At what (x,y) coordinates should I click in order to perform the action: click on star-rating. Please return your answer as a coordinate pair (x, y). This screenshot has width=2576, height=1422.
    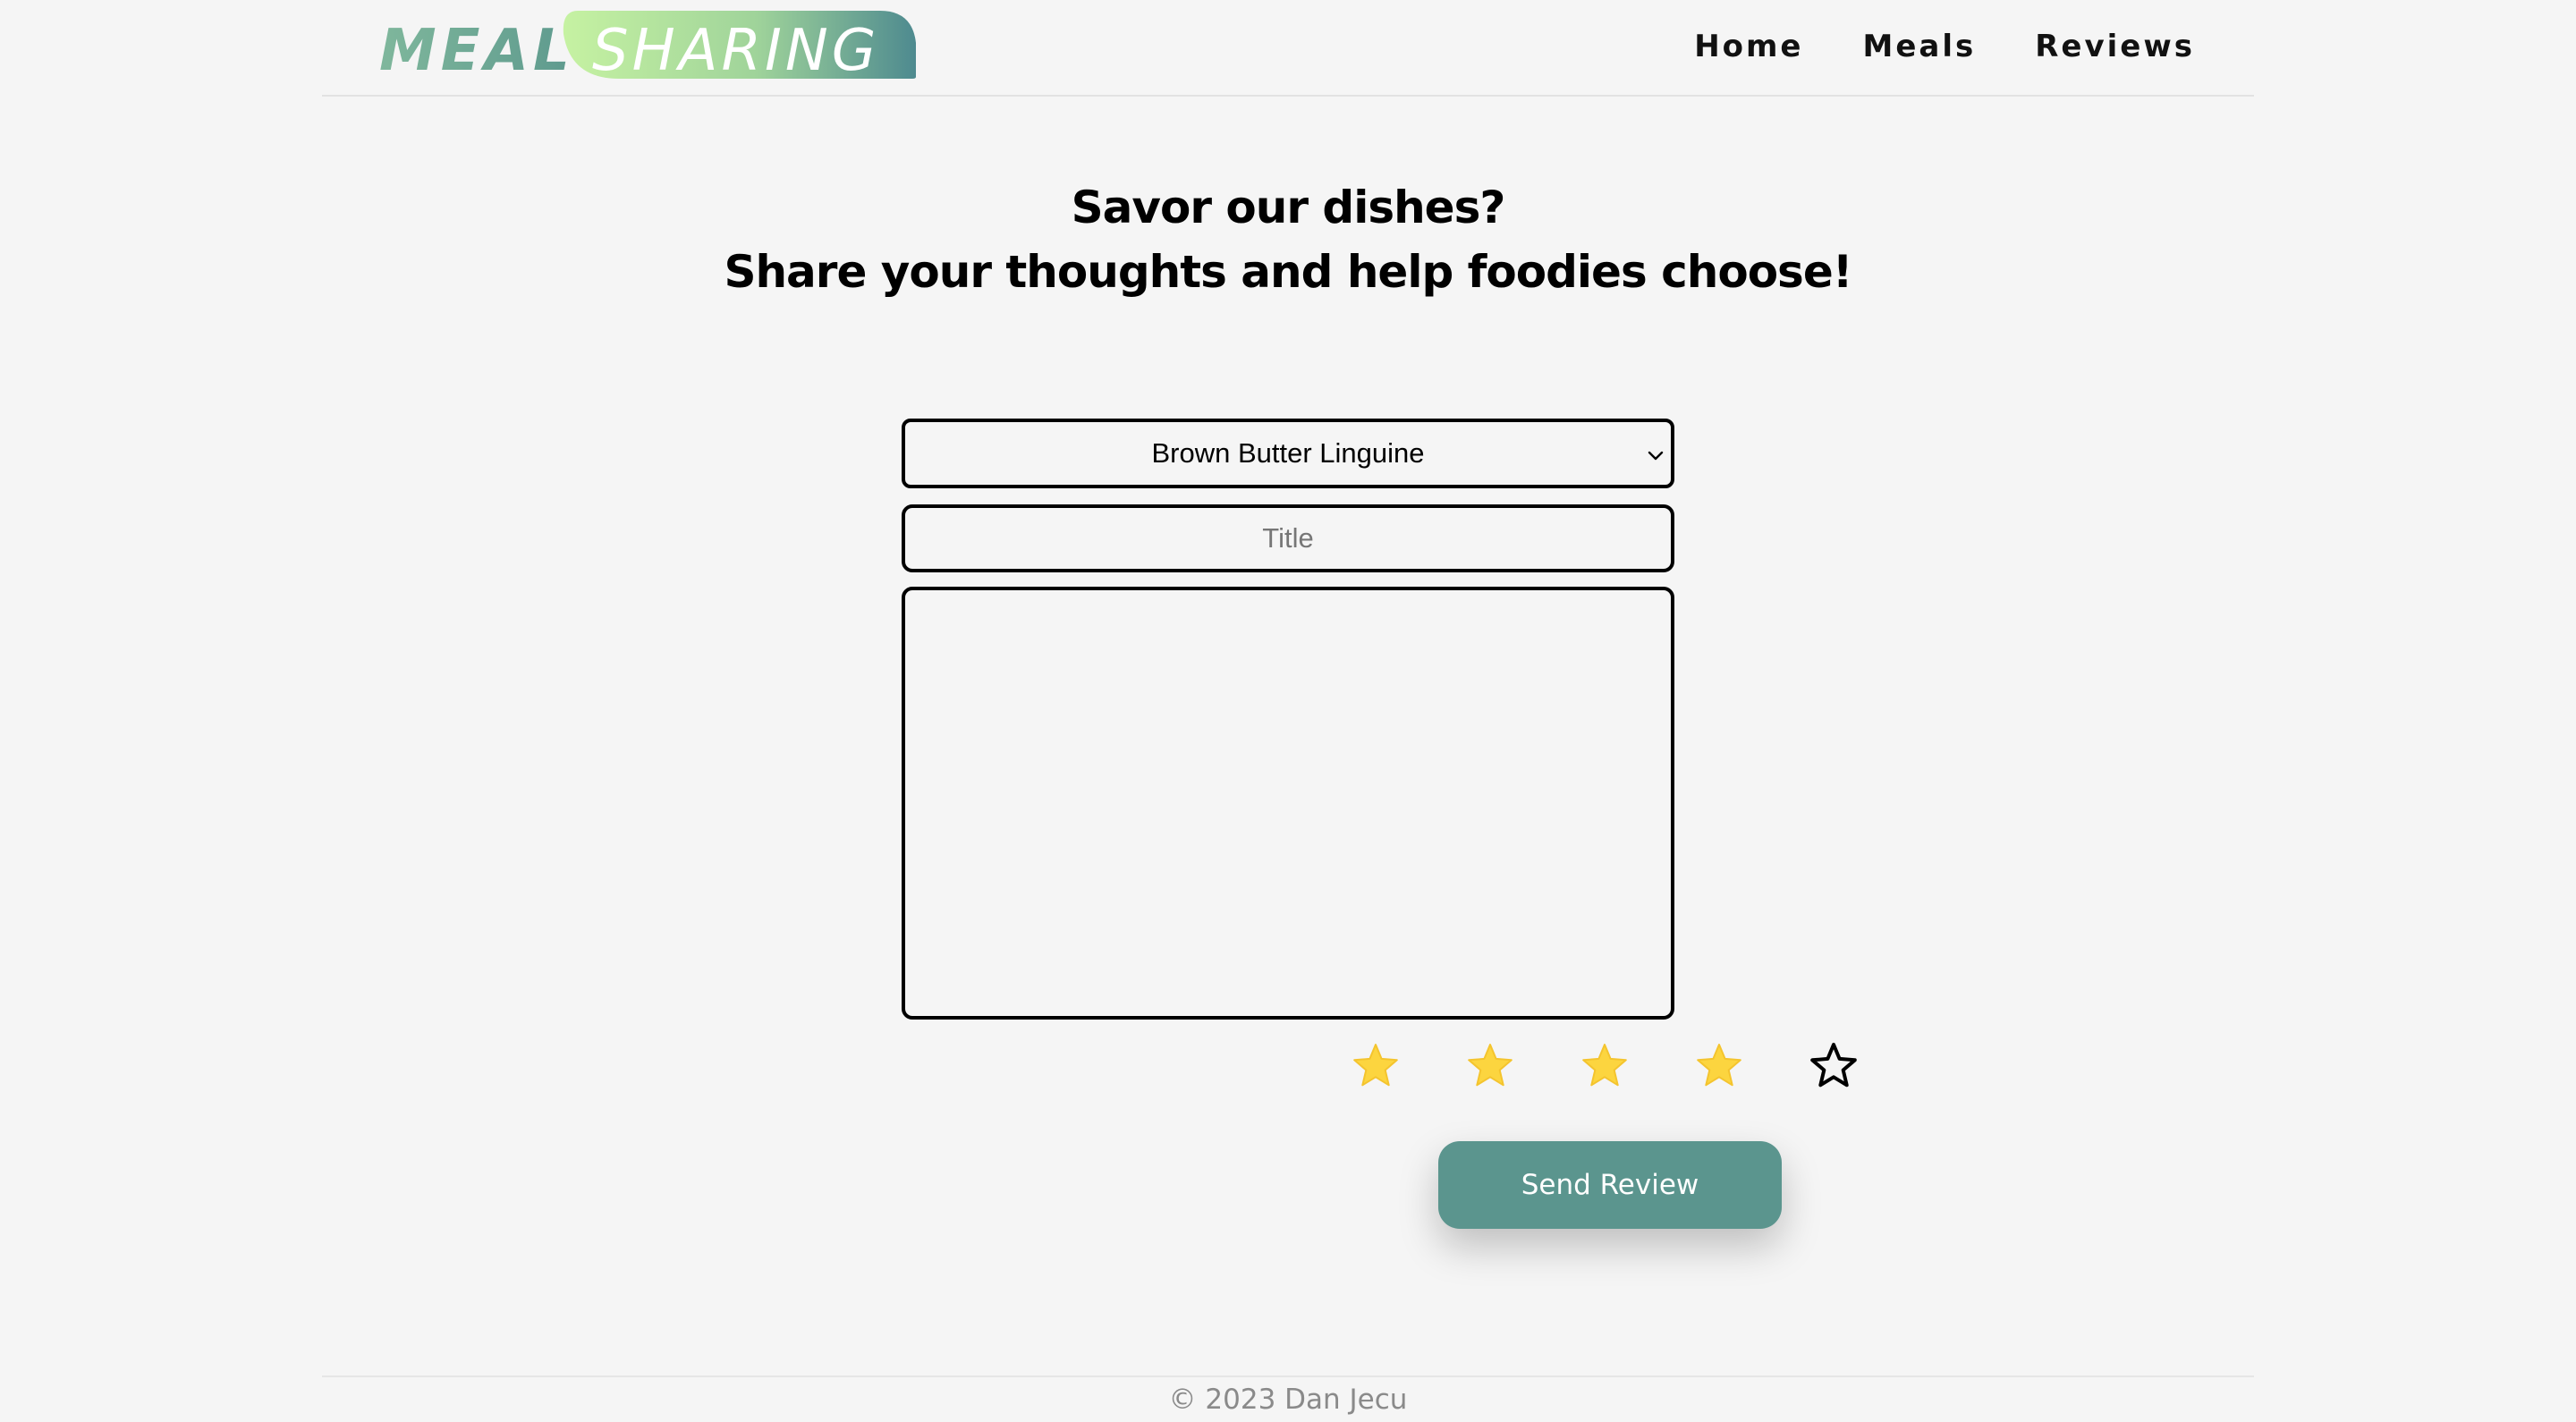
    Looking at the image, I should click on (1605, 1066).